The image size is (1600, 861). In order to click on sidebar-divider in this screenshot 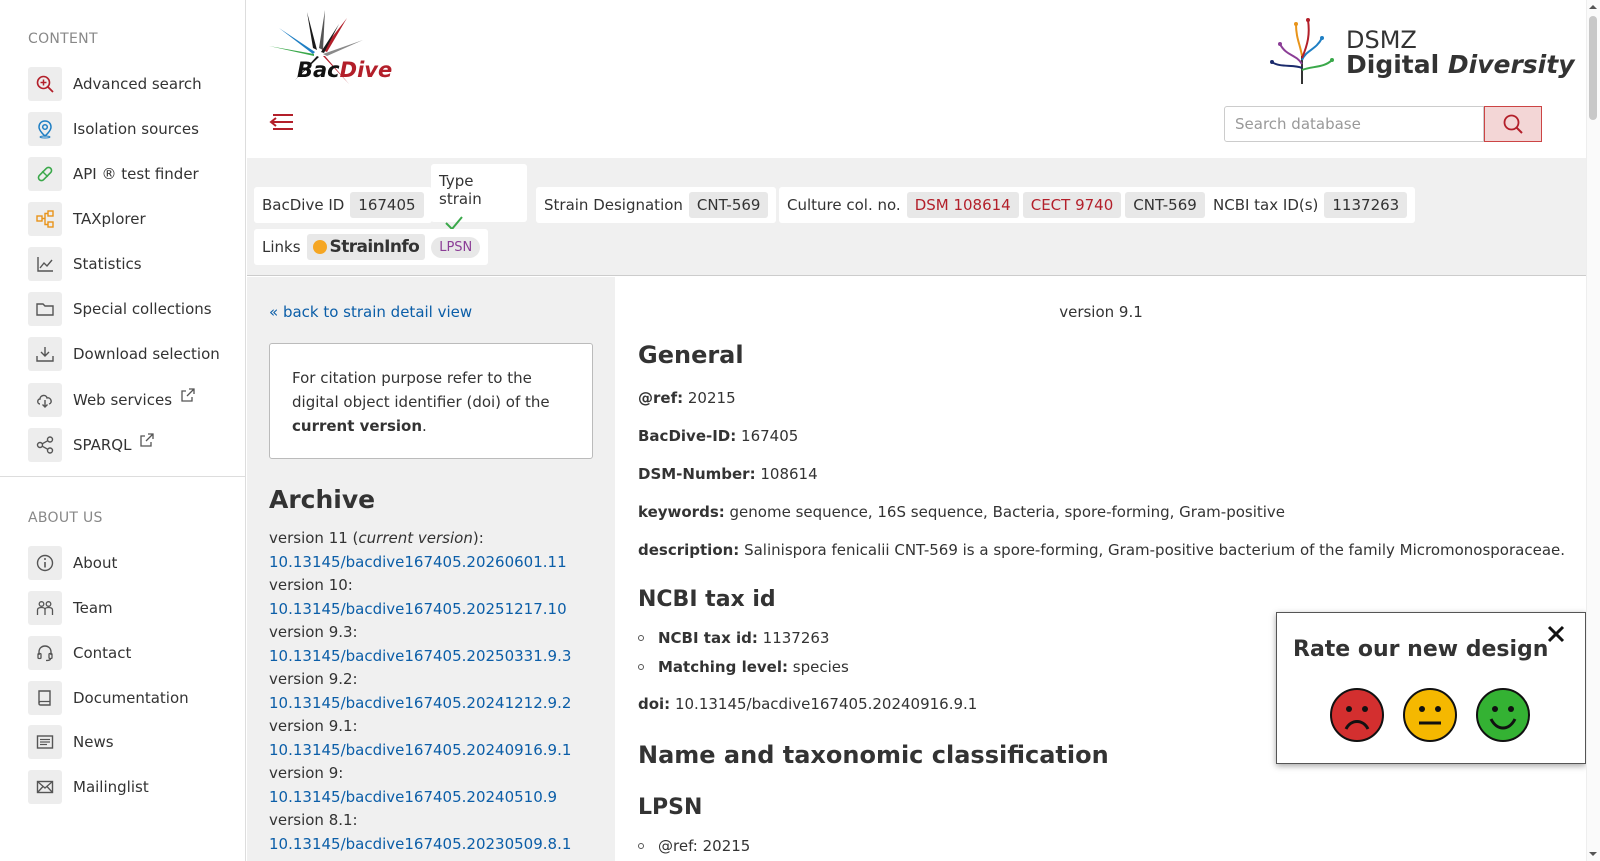, I will do `click(123, 476)`.